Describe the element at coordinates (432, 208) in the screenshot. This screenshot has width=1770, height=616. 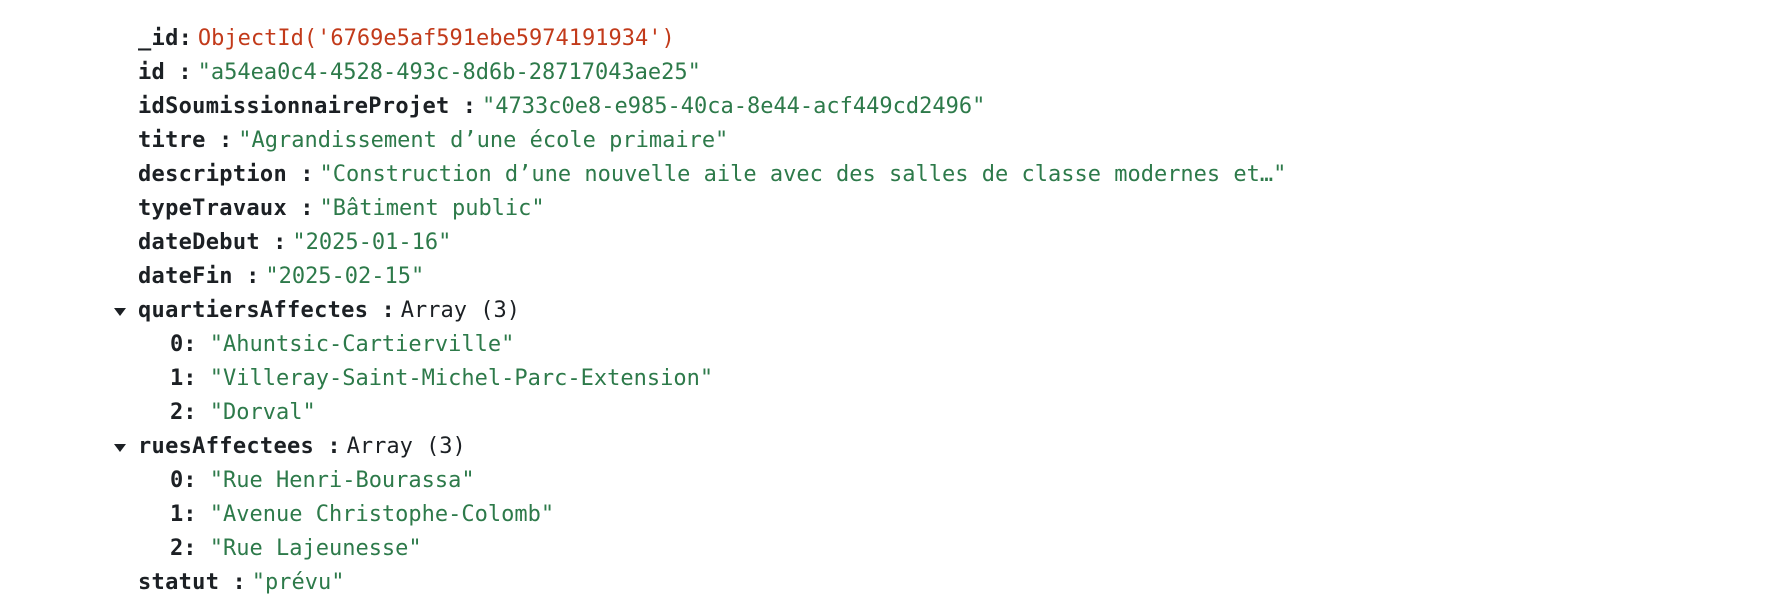
I see `field-value: "Bâtiment public"` at that location.